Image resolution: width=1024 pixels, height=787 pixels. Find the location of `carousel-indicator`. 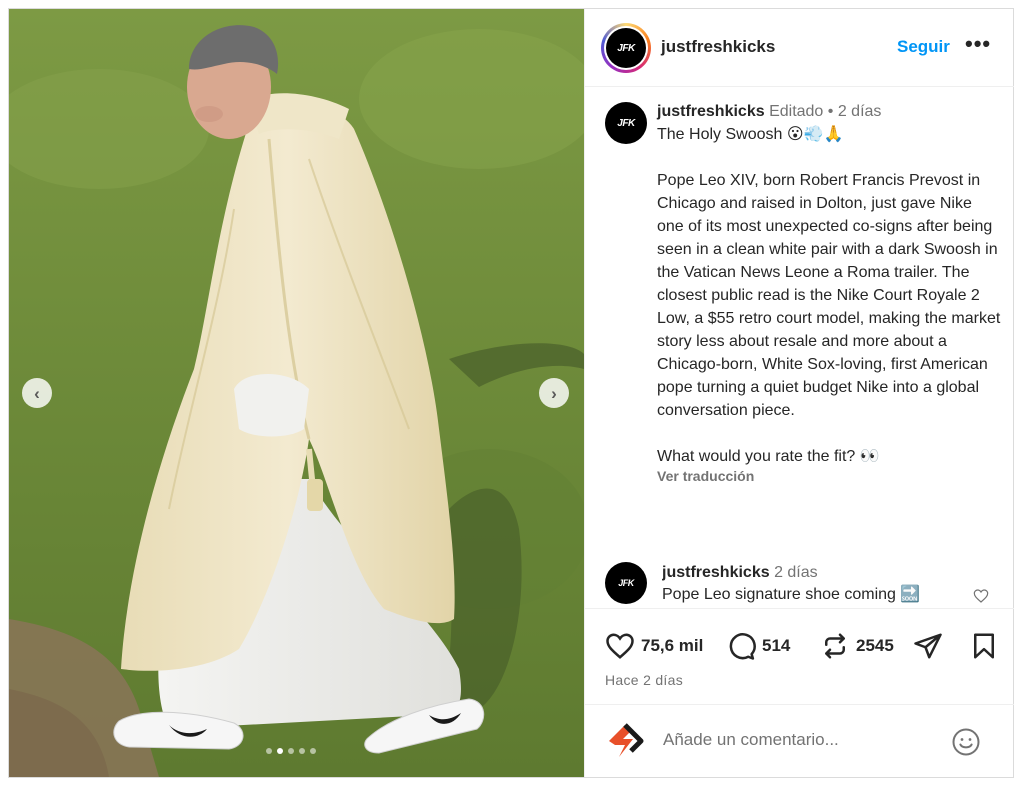

carousel-indicator is located at coordinates (291, 751).